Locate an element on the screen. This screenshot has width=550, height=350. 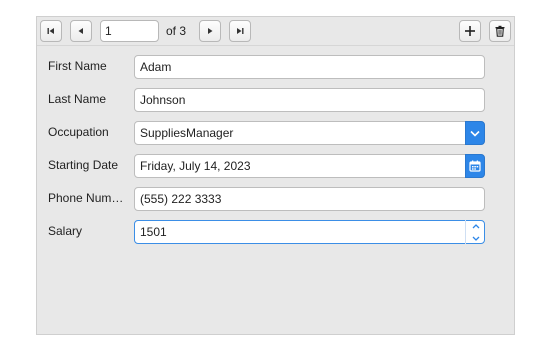
first-record-button is located at coordinates (51, 31).